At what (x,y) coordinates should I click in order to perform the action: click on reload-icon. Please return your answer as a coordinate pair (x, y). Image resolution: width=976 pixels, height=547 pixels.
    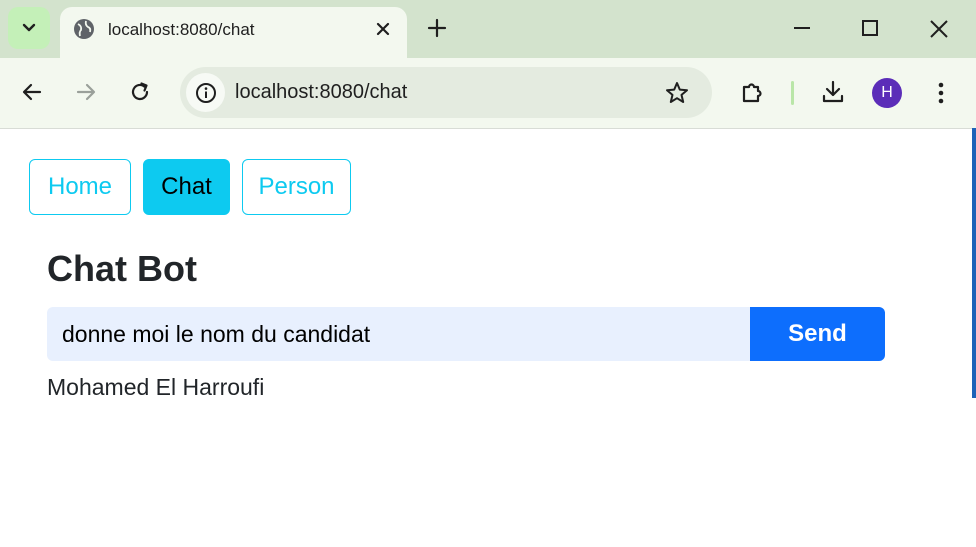
    Looking at the image, I should click on (140, 92).